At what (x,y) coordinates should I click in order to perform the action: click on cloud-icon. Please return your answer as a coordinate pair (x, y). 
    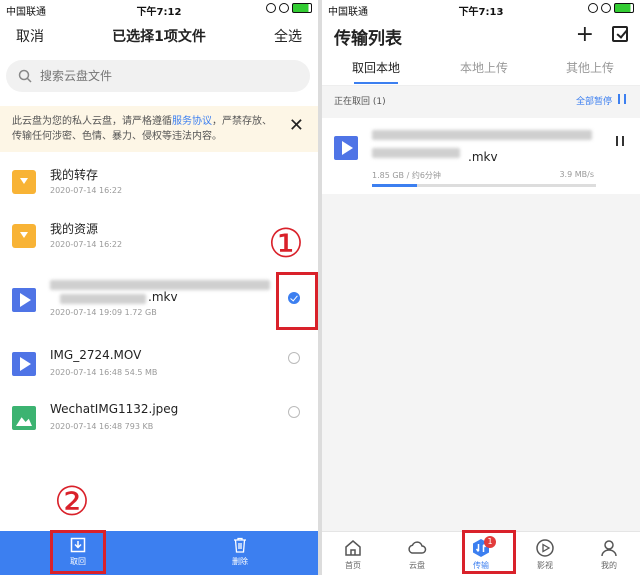
    Looking at the image, I should click on (417, 547).